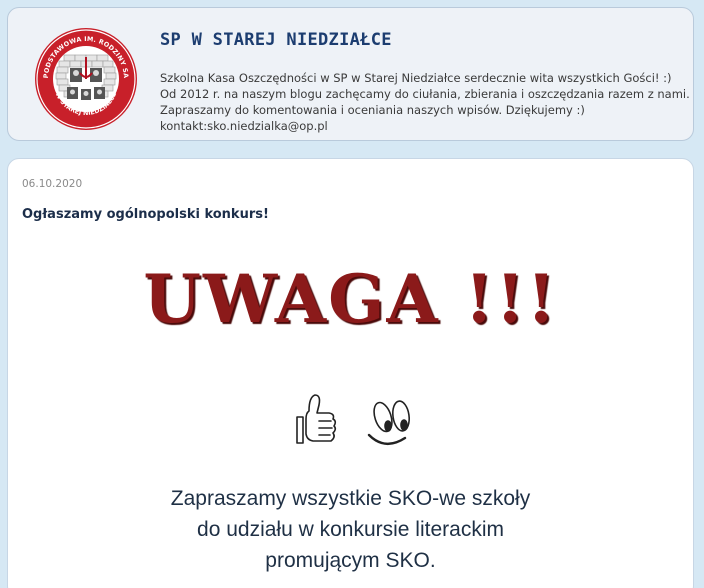  I want to click on thumbs-up-icon, so click(316, 419).